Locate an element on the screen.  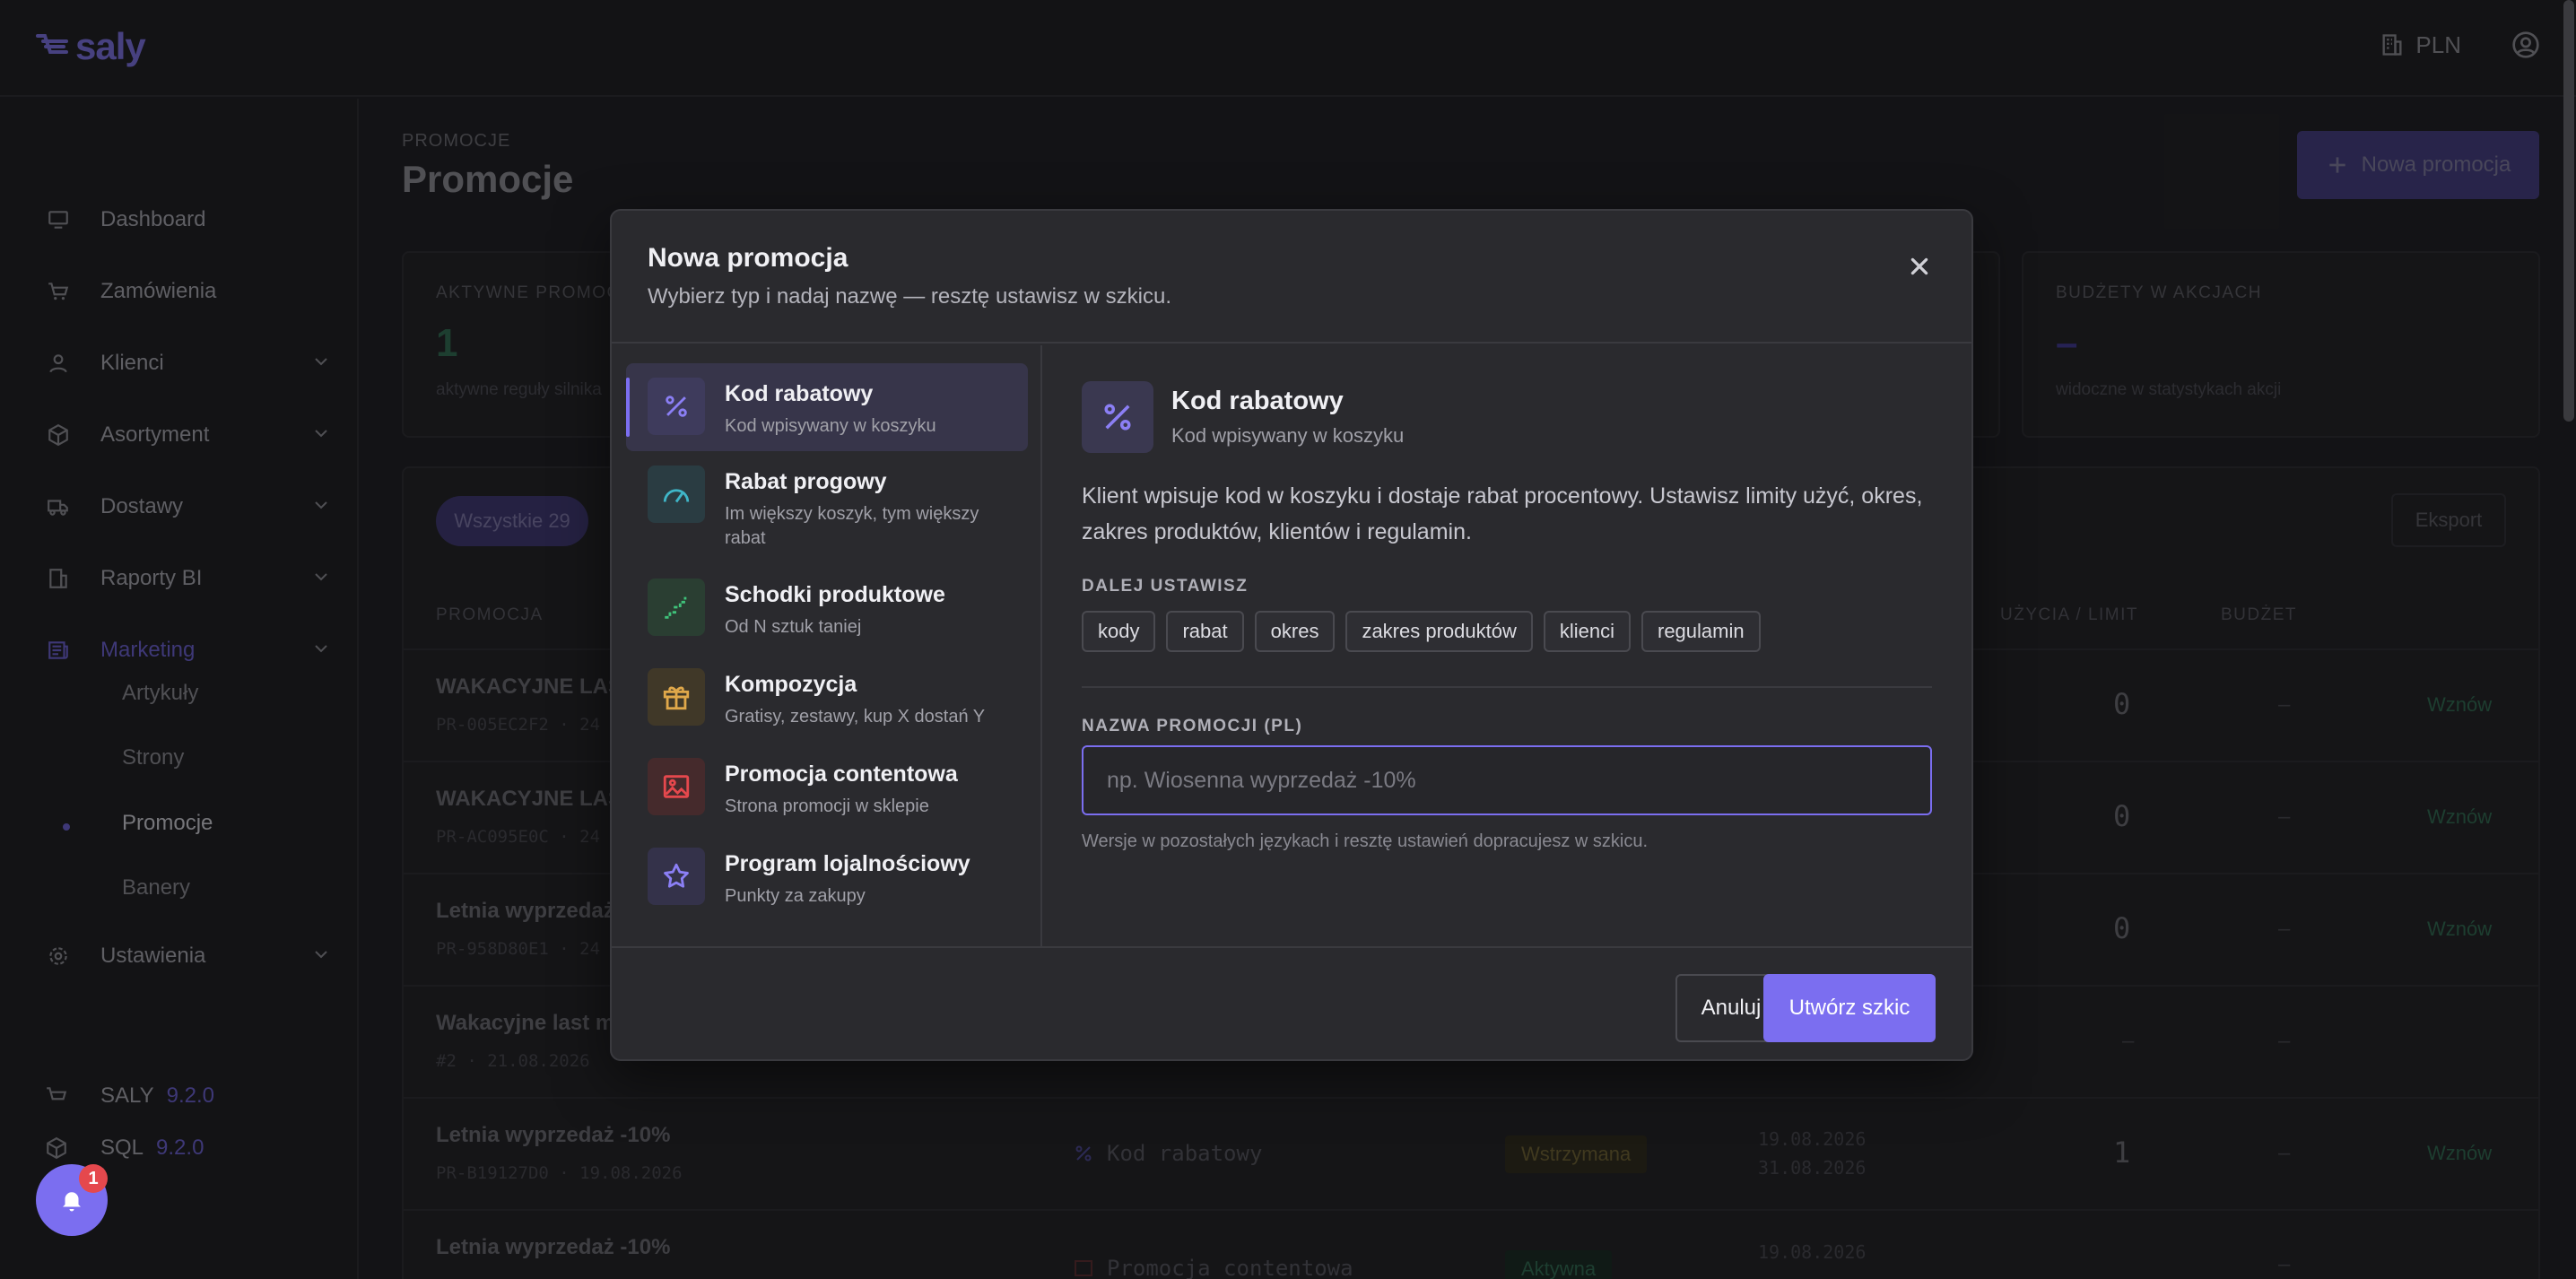
tag: regulamin is located at coordinates (1701, 631).